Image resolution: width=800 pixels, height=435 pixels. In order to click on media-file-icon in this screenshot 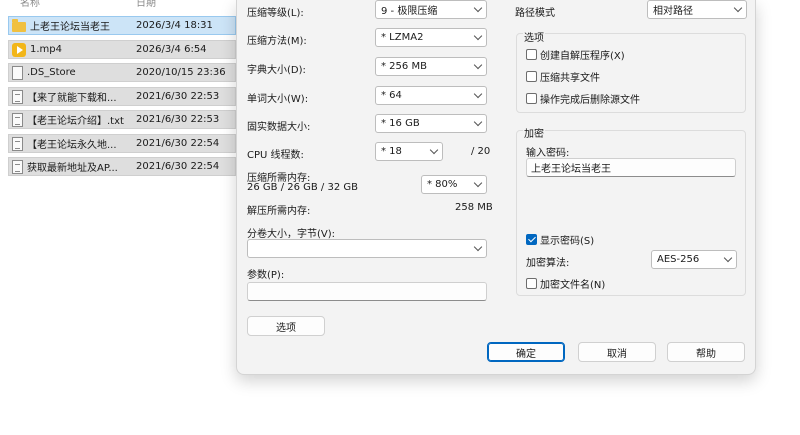, I will do `click(19, 49)`.